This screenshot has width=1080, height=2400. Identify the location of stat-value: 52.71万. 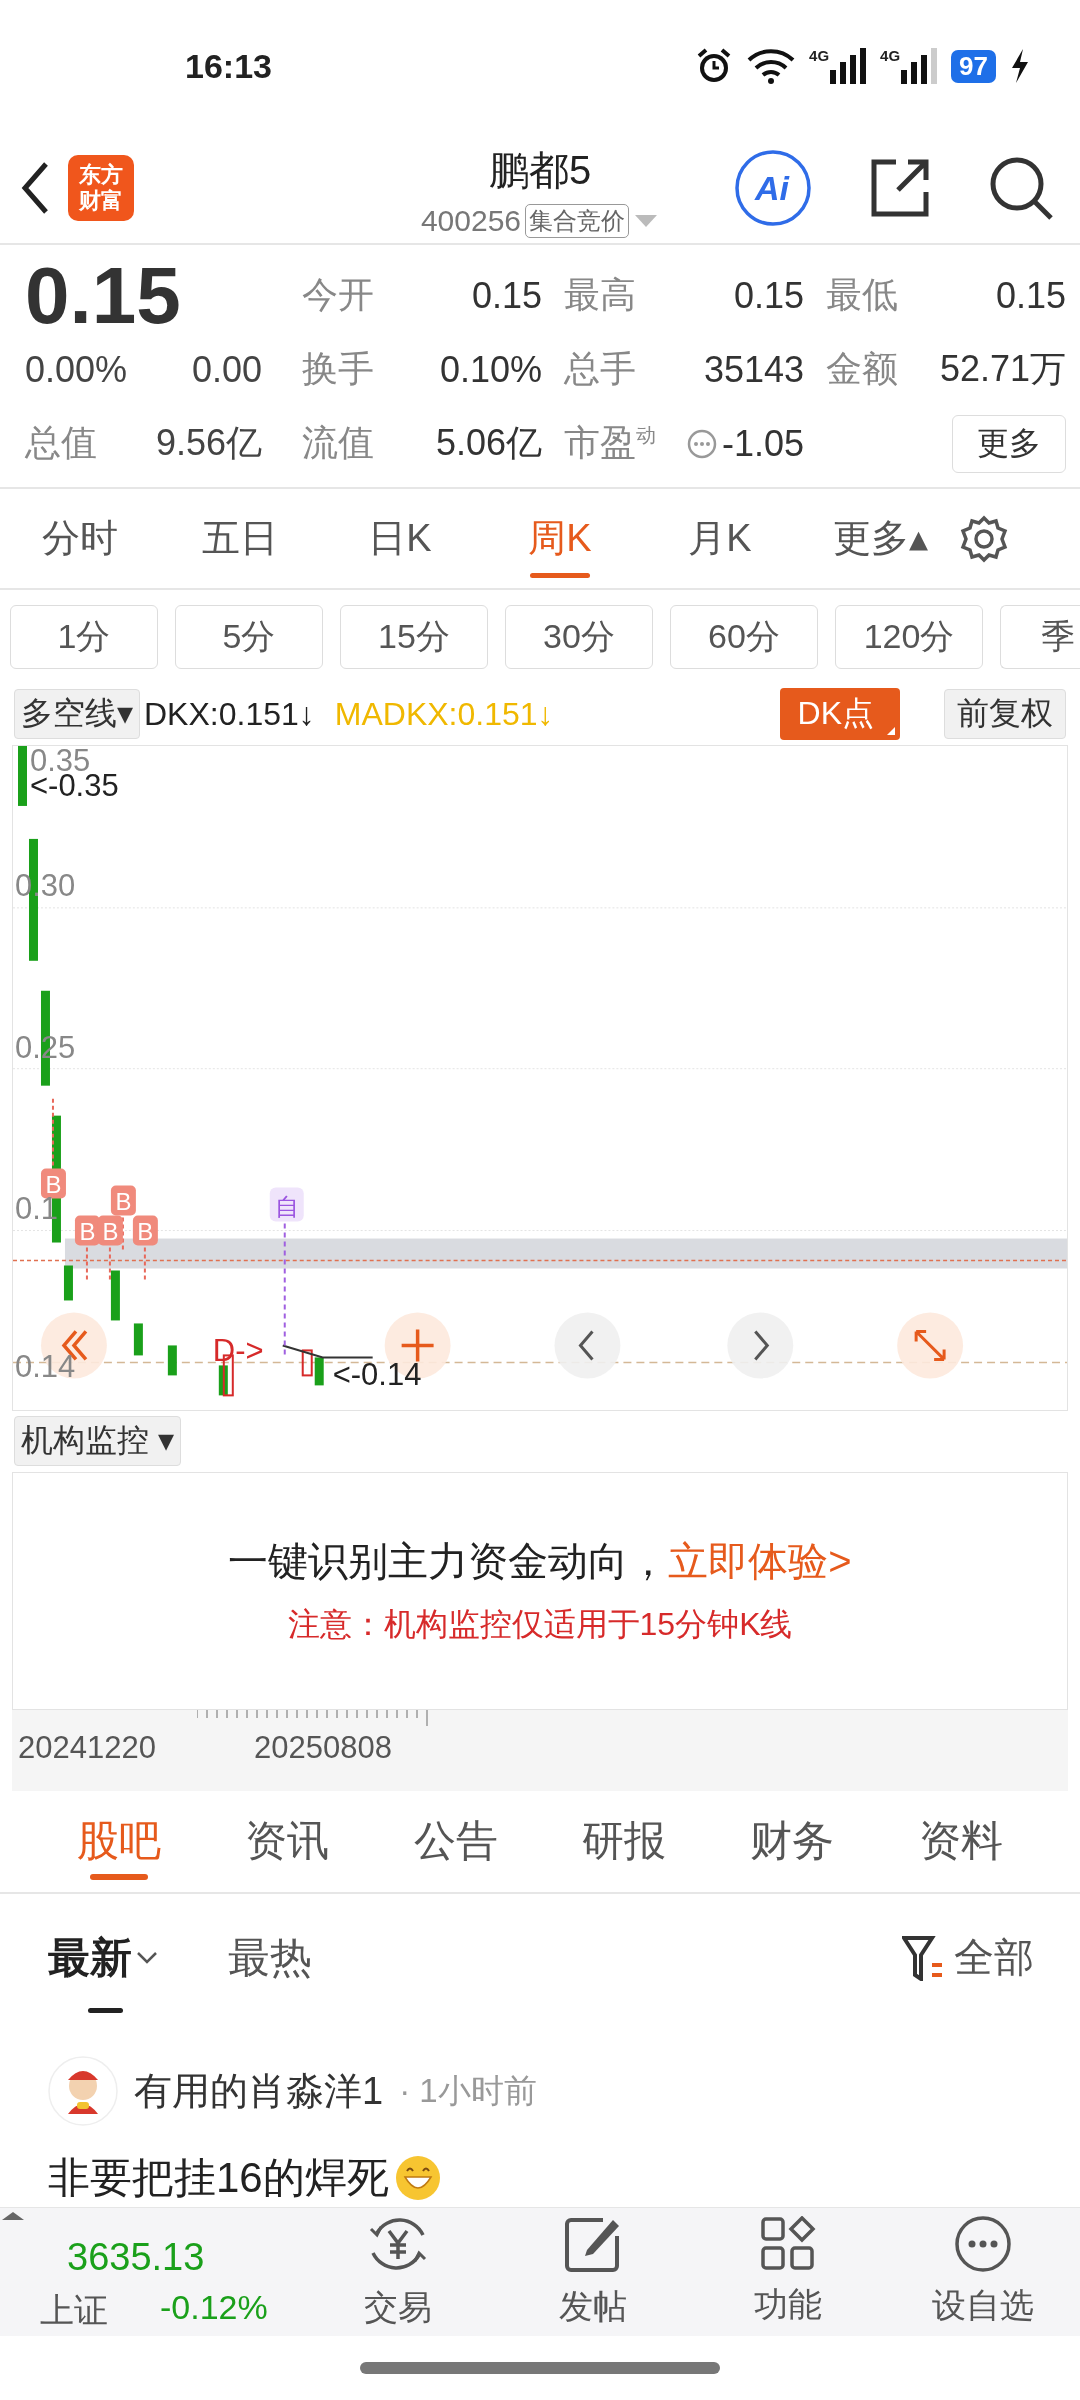
(1002, 369).